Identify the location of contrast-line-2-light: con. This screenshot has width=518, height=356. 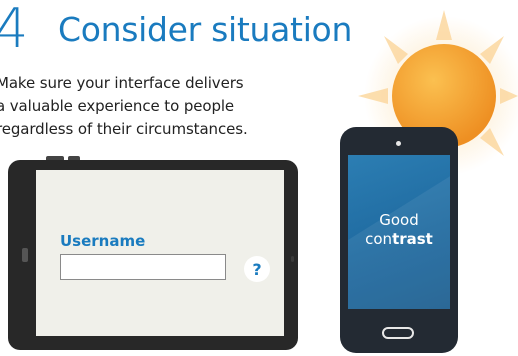
(379, 239).